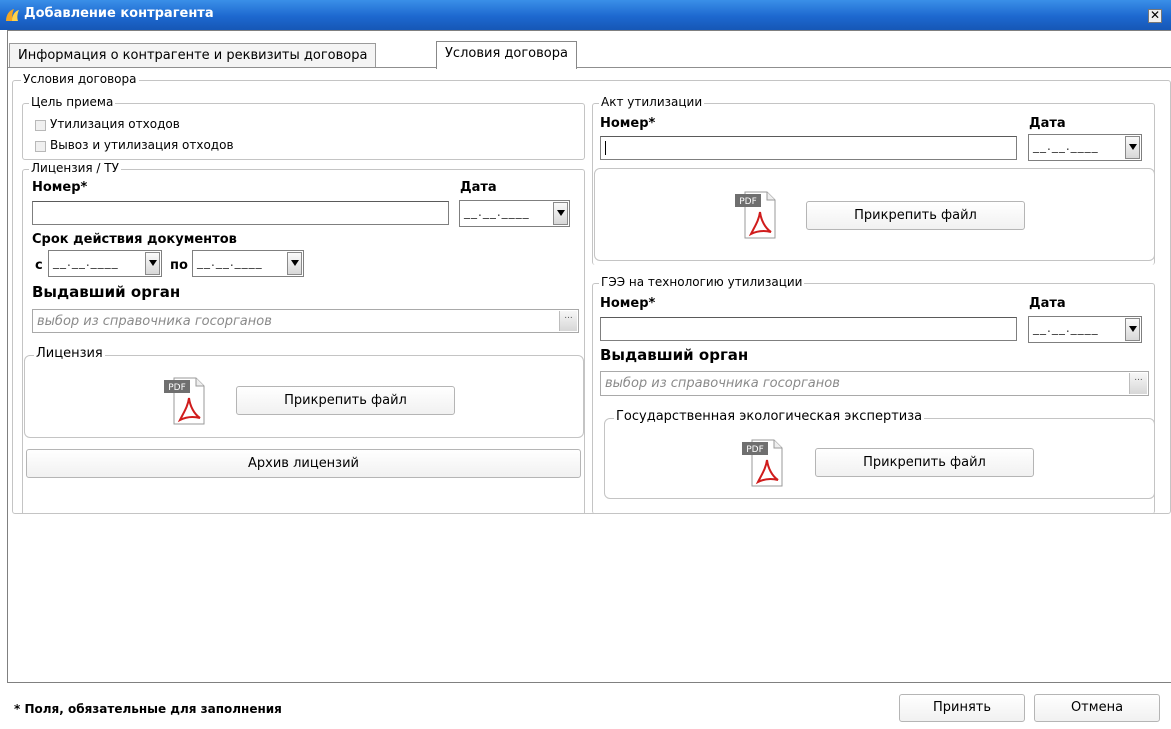 This screenshot has height=729, width=1171. Describe the element at coordinates (674, 355) in the screenshot. I see `gee-issuer-label: Выдавший орган` at that location.